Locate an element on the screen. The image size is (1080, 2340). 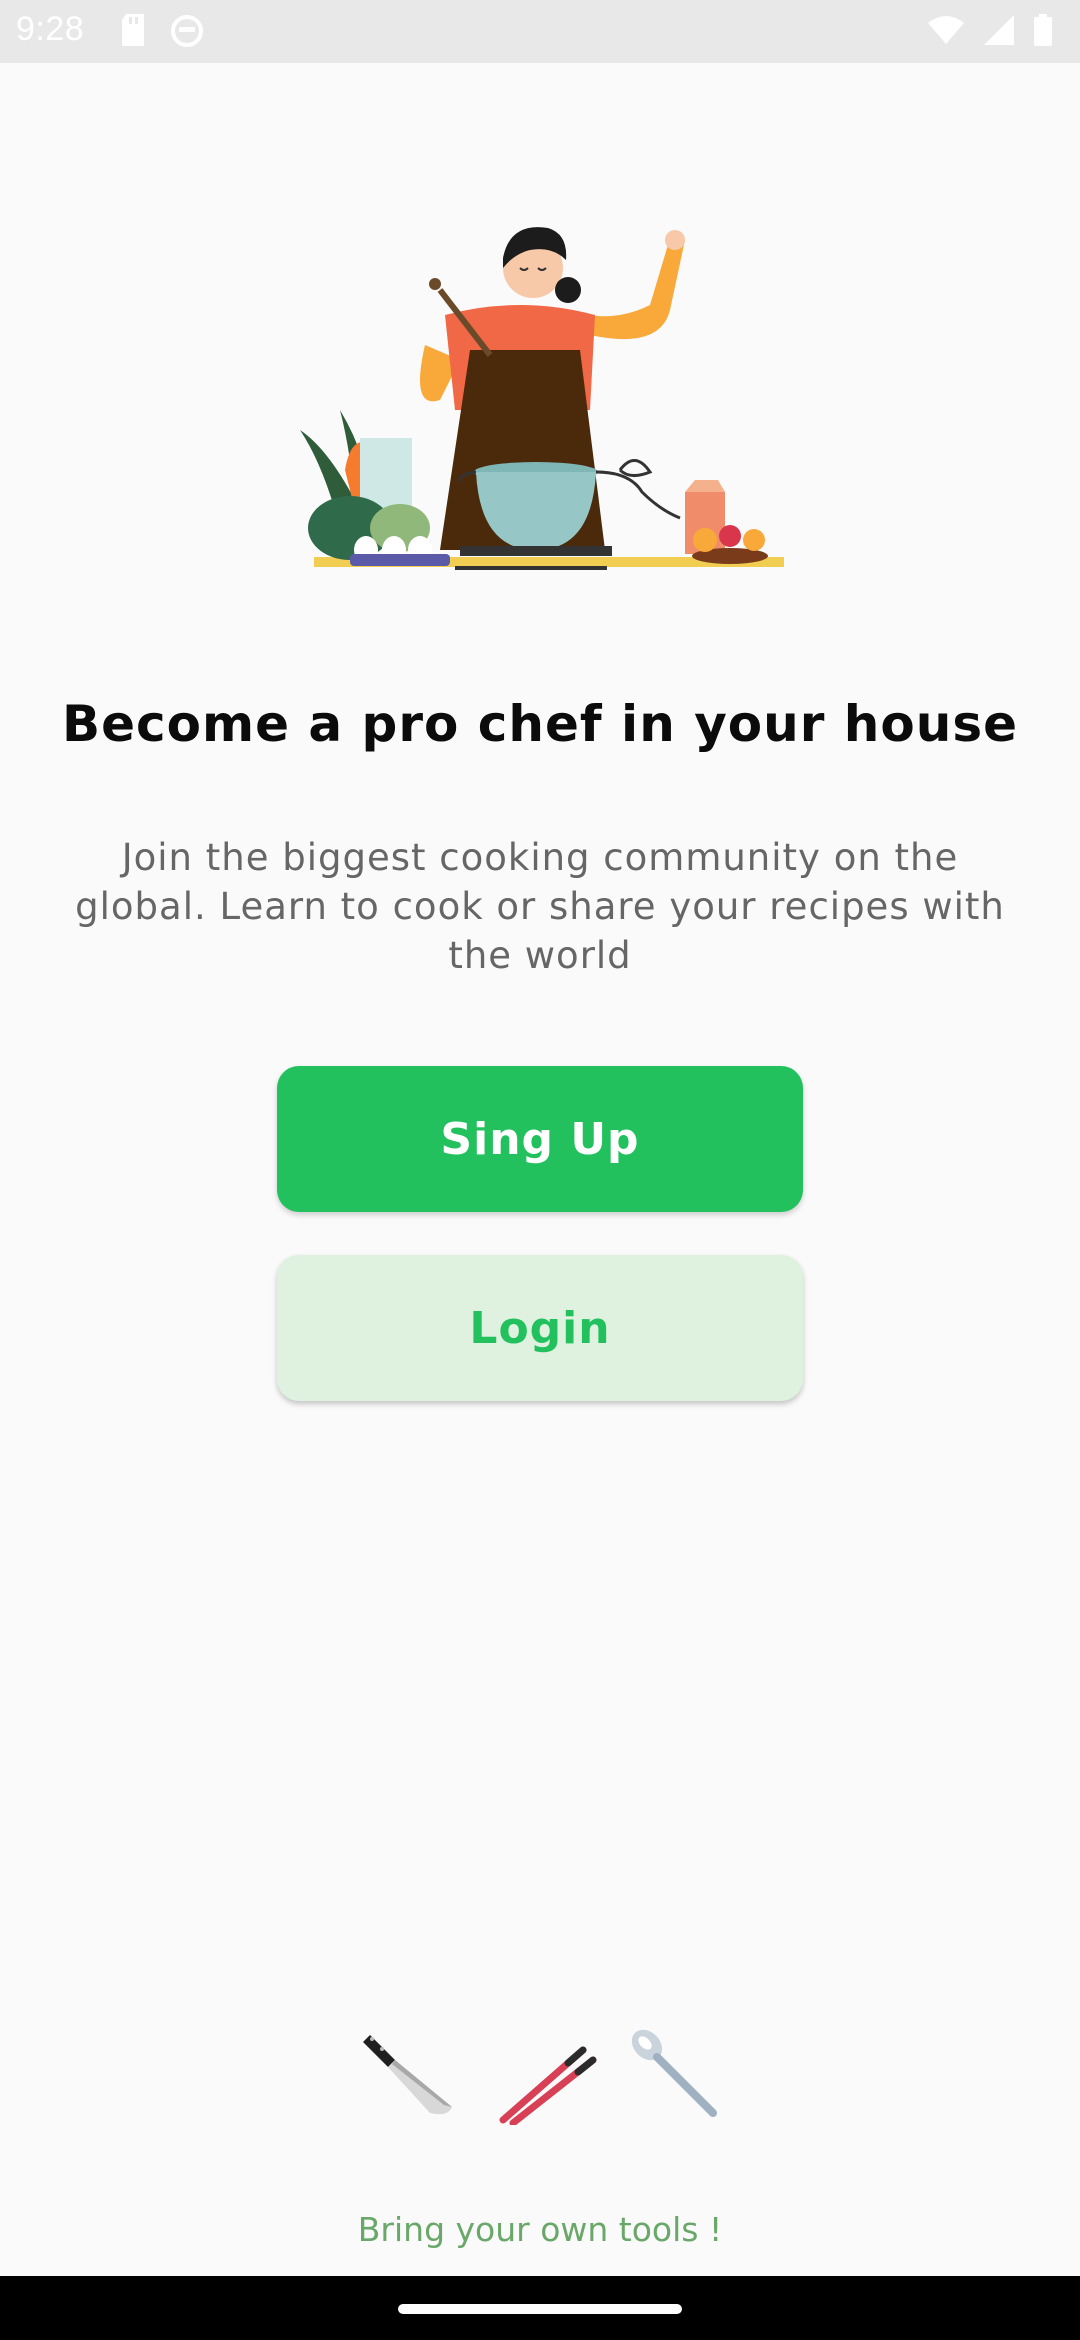
tools-illustration is located at coordinates (550, 2080).